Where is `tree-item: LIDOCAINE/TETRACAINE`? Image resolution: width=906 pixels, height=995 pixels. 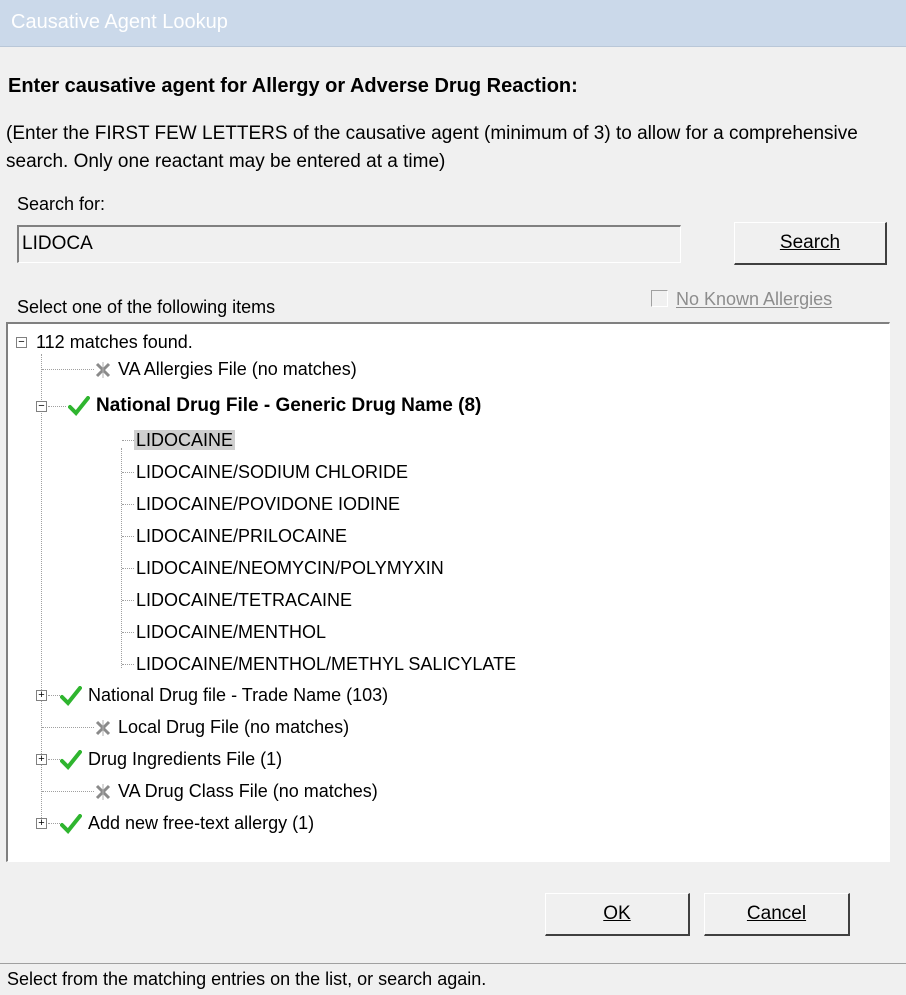
tree-item: LIDOCAINE/TETRACAINE is located at coordinates (244, 600).